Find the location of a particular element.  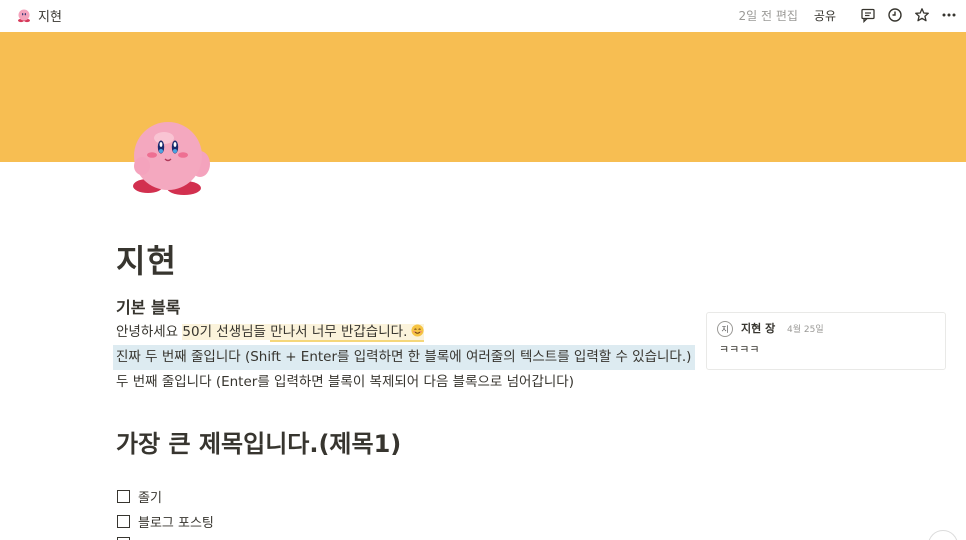

help-button is located at coordinates (943, 535).